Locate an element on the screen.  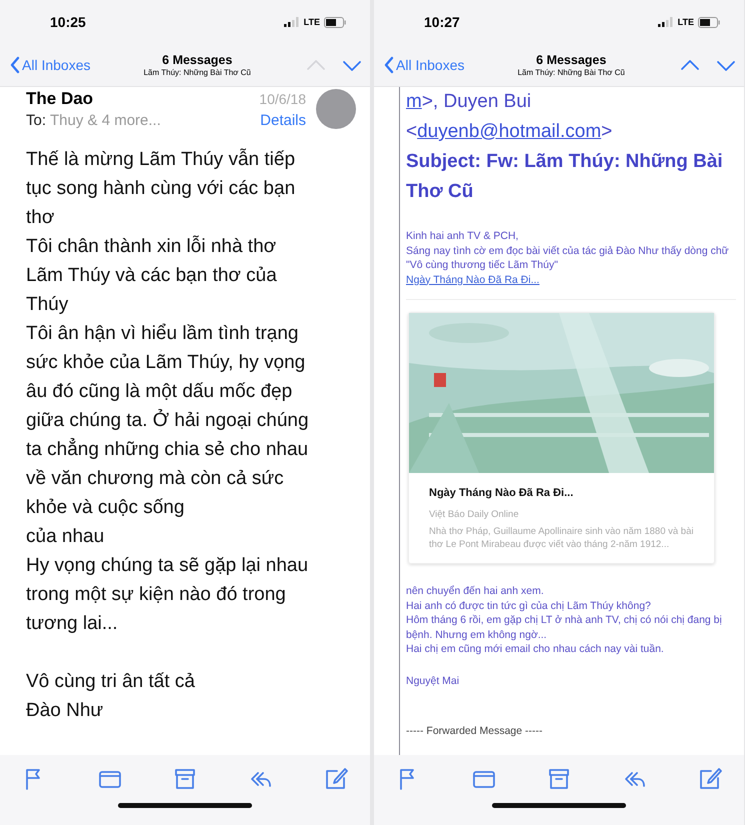
details-link: Details is located at coordinates (283, 120).